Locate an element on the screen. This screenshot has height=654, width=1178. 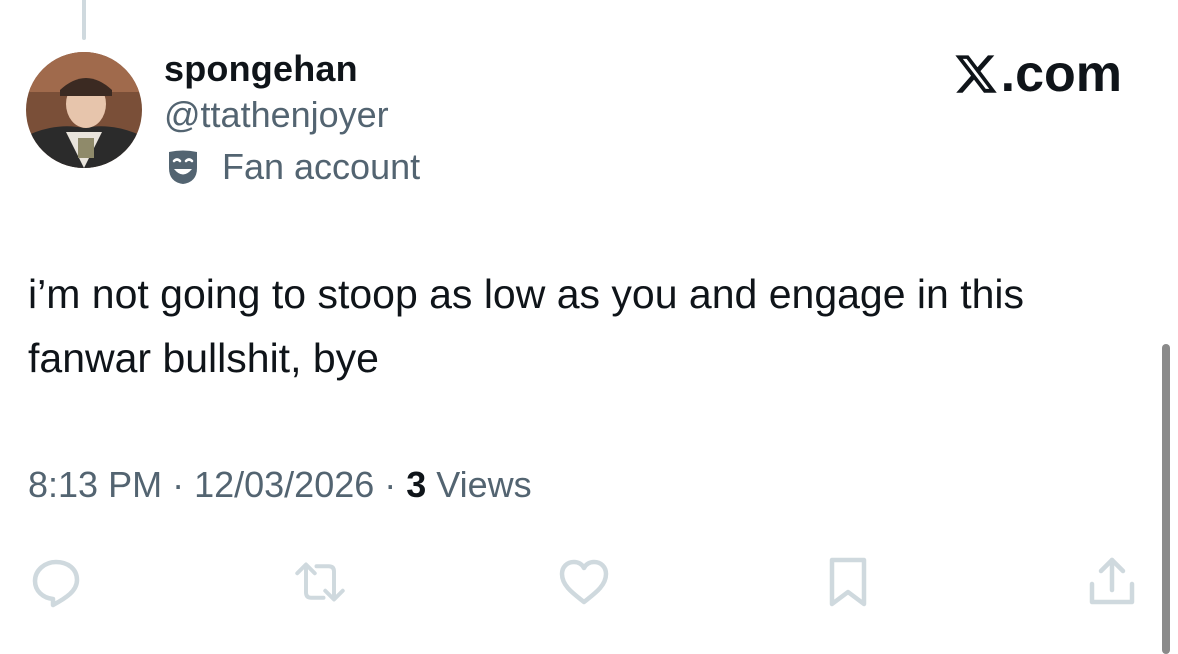
affiliation-label-row: Fan account is located at coordinates (292, 167).